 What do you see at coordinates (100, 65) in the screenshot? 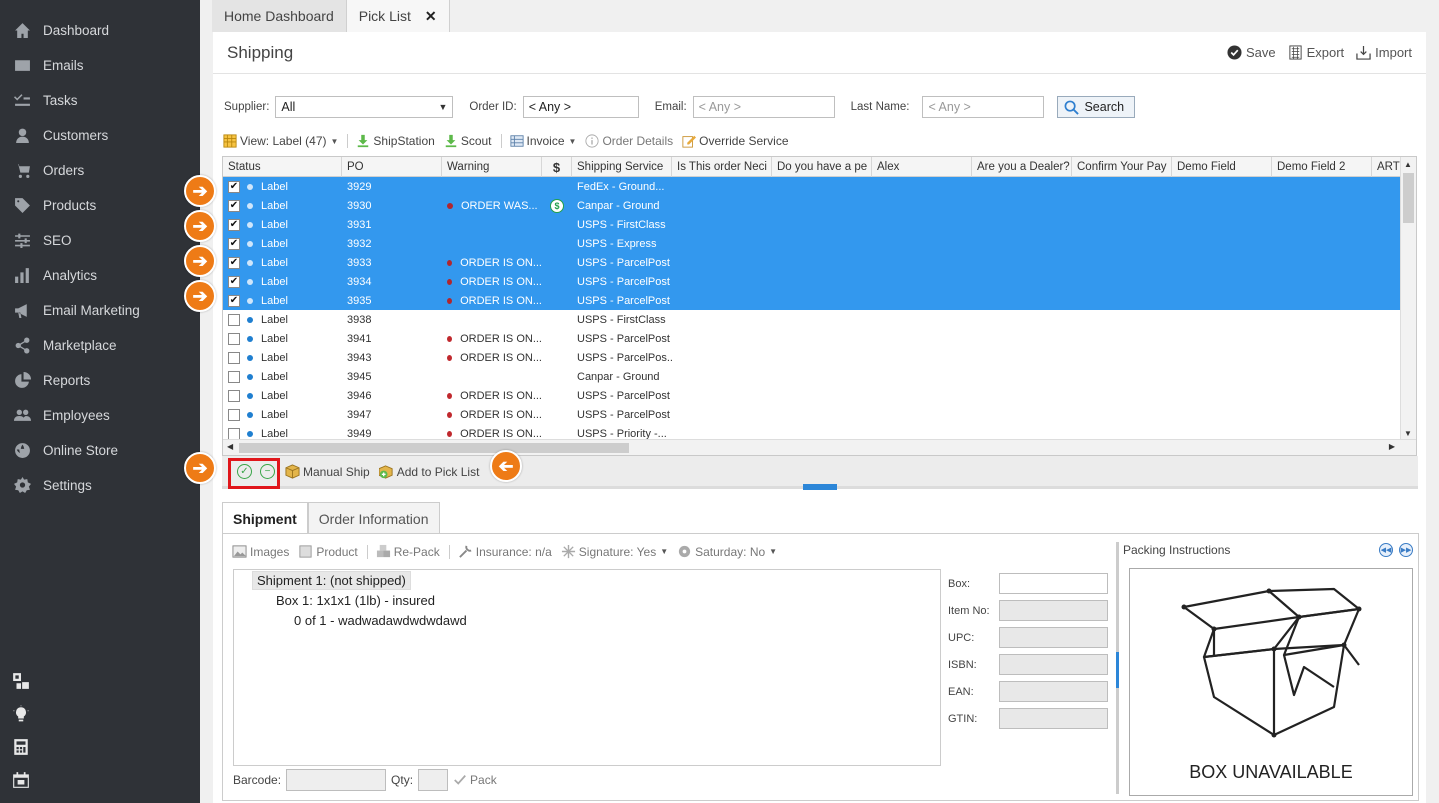
I see `sidebar-item-emails: Emails` at bounding box center [100, 65].